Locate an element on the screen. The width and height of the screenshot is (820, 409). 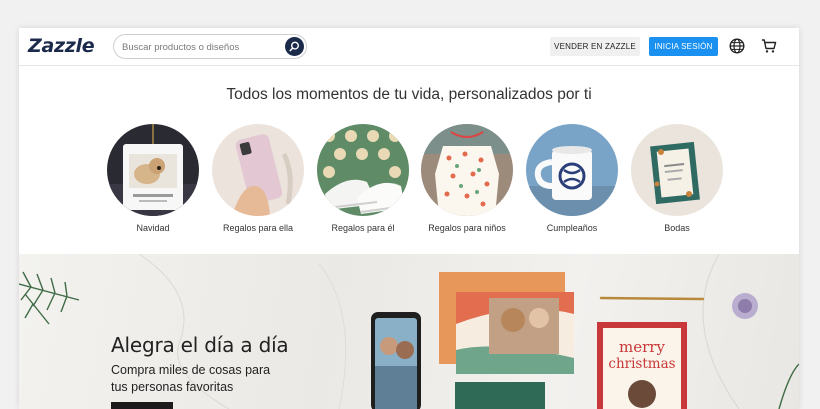
card-text-line2: christmas is located at coordinates (641, 364).